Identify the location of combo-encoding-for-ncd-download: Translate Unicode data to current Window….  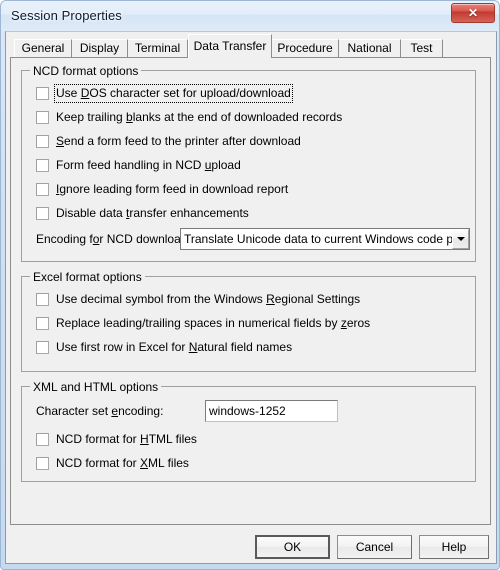
(325, 239).